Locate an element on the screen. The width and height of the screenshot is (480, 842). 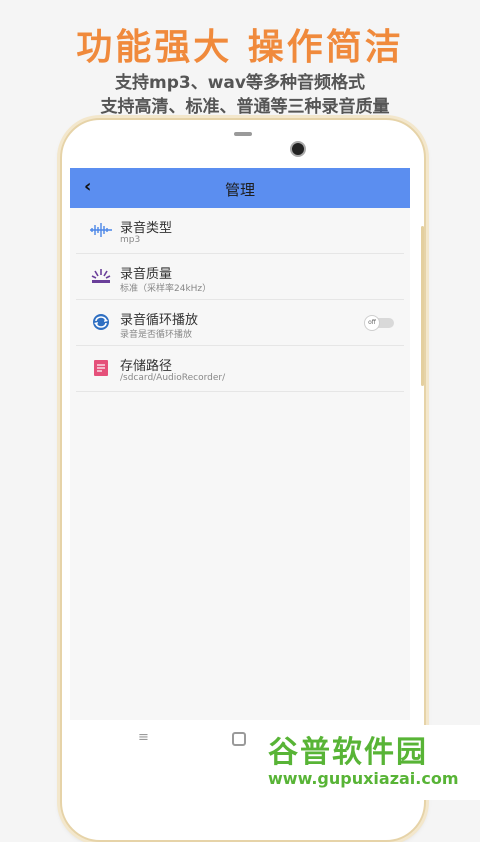
loop-toggle-switch: off is located at coordinates (379, 323).